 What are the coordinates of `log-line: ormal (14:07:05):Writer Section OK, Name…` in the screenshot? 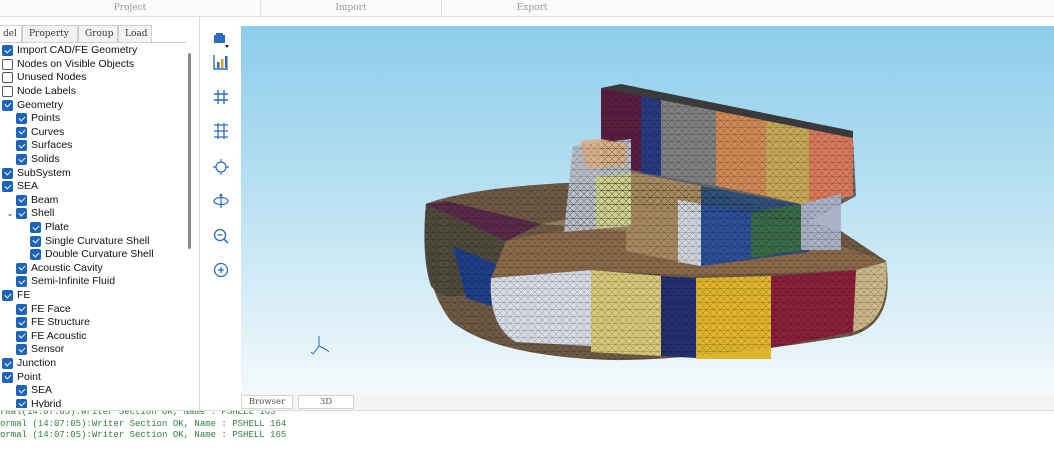 It's located at (143, 424).